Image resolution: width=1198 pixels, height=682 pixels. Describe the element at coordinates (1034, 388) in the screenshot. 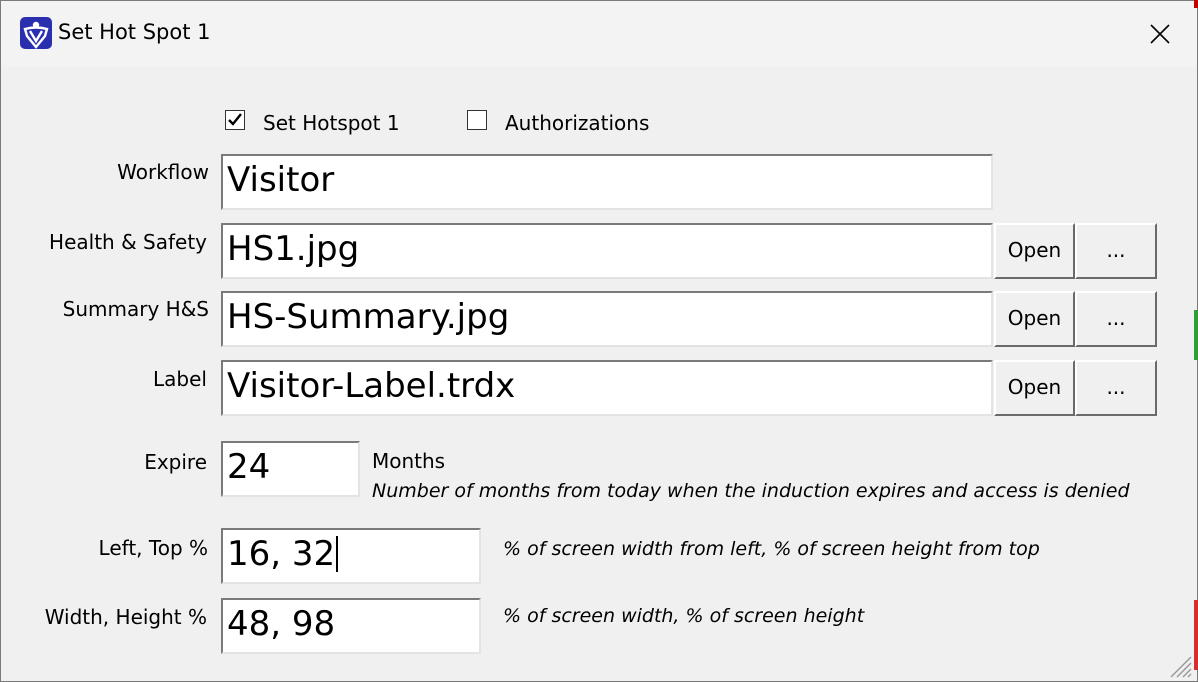

I see `label-file-open-button: Open` at that location.